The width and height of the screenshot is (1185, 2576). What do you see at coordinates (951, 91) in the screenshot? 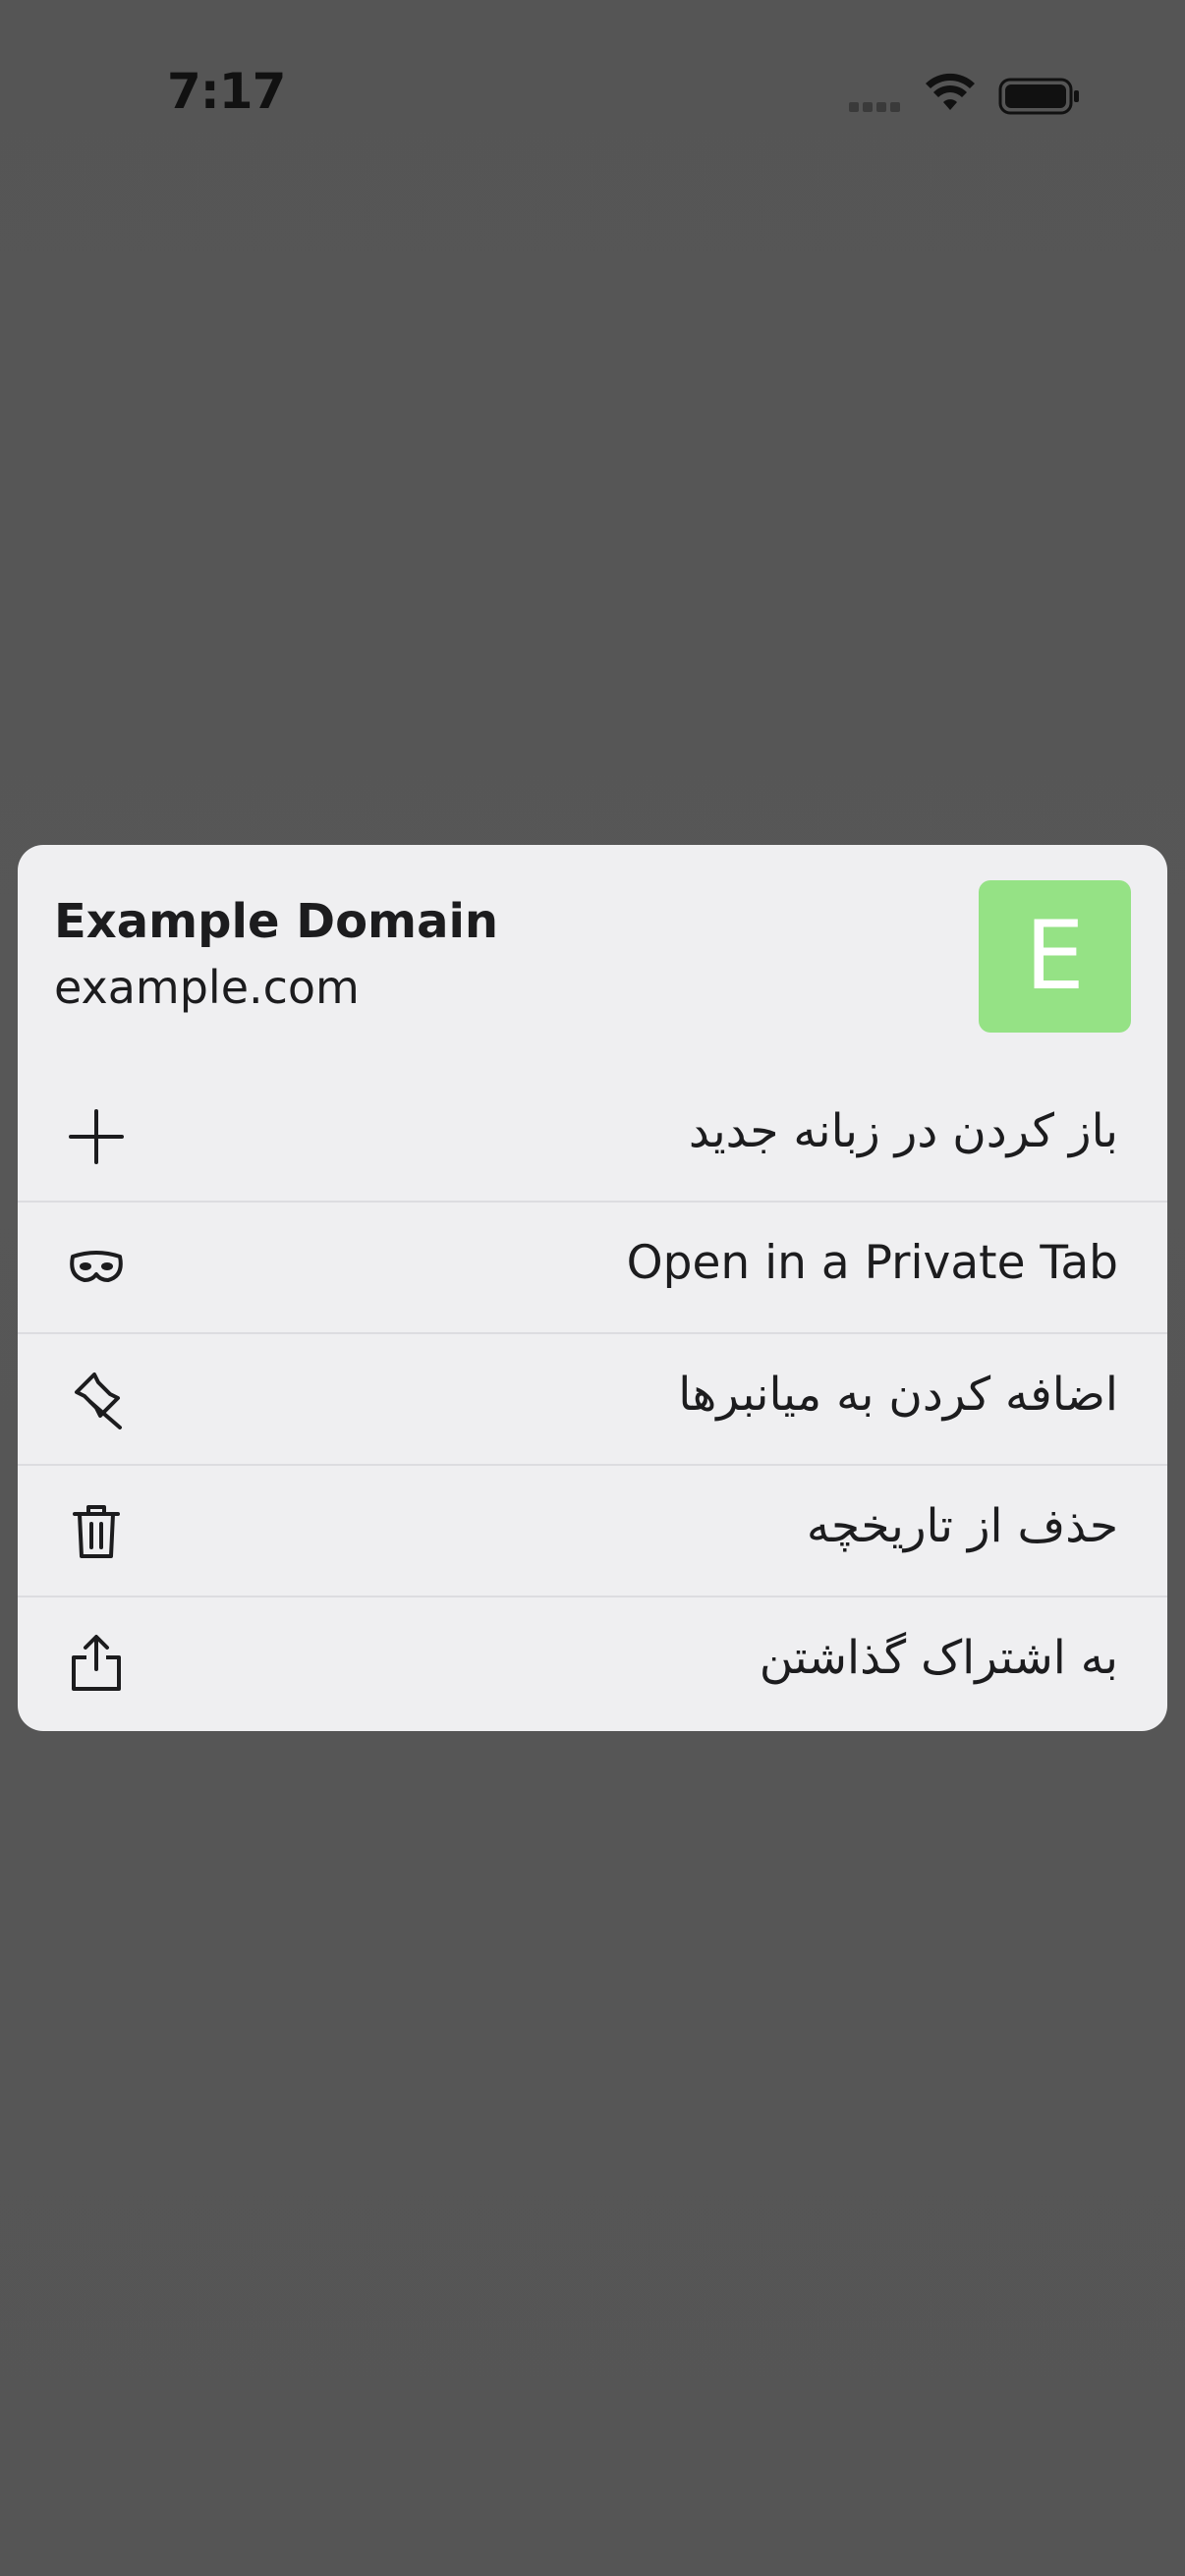
I see `wifi-icon` at bounding box center [951, 91].